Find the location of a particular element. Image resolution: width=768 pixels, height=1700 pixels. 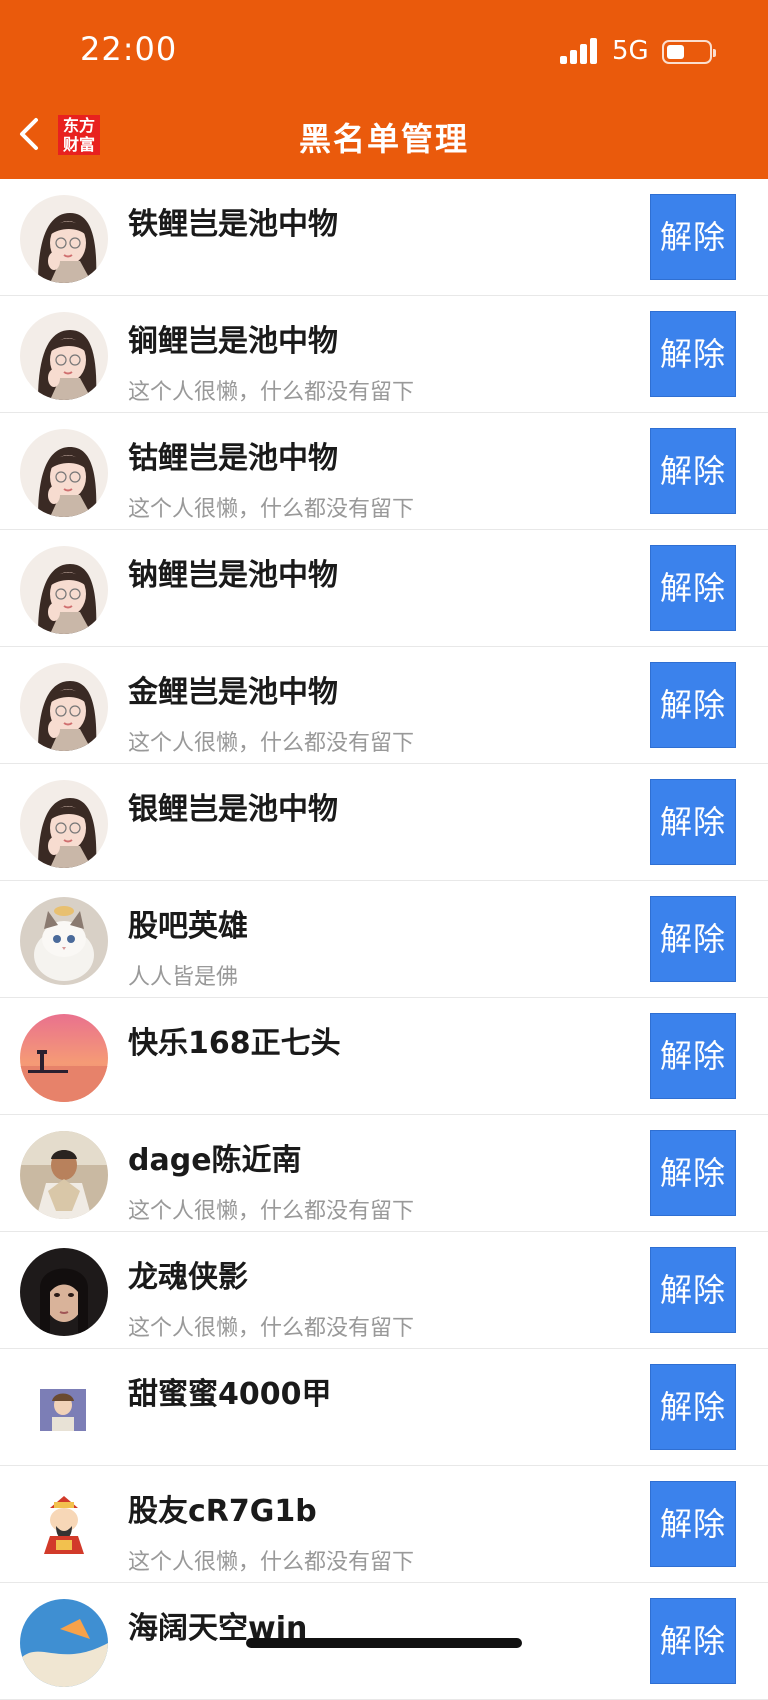

user-name: 龙魂侠影 is located at coordinates (188, 1277).